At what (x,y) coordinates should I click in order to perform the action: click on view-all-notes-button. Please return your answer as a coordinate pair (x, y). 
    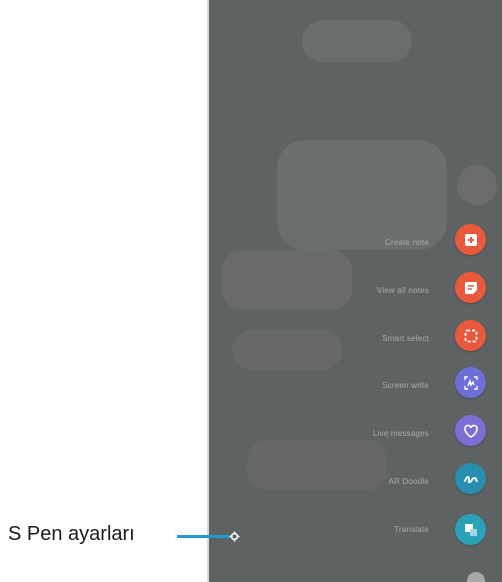
    Looking at the image, I should click on (470, 287).